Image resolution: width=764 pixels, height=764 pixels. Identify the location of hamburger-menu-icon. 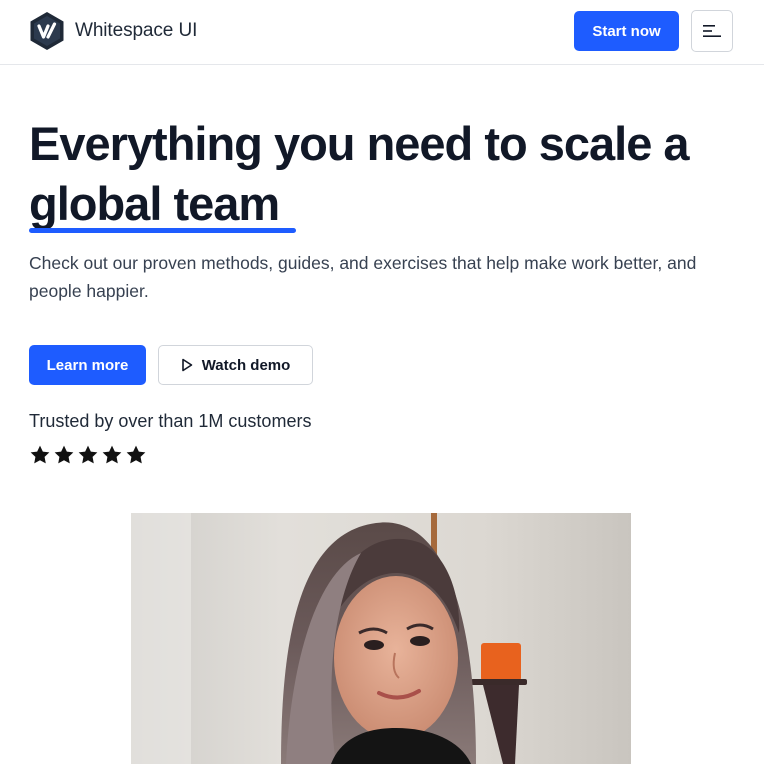
(712, 31).